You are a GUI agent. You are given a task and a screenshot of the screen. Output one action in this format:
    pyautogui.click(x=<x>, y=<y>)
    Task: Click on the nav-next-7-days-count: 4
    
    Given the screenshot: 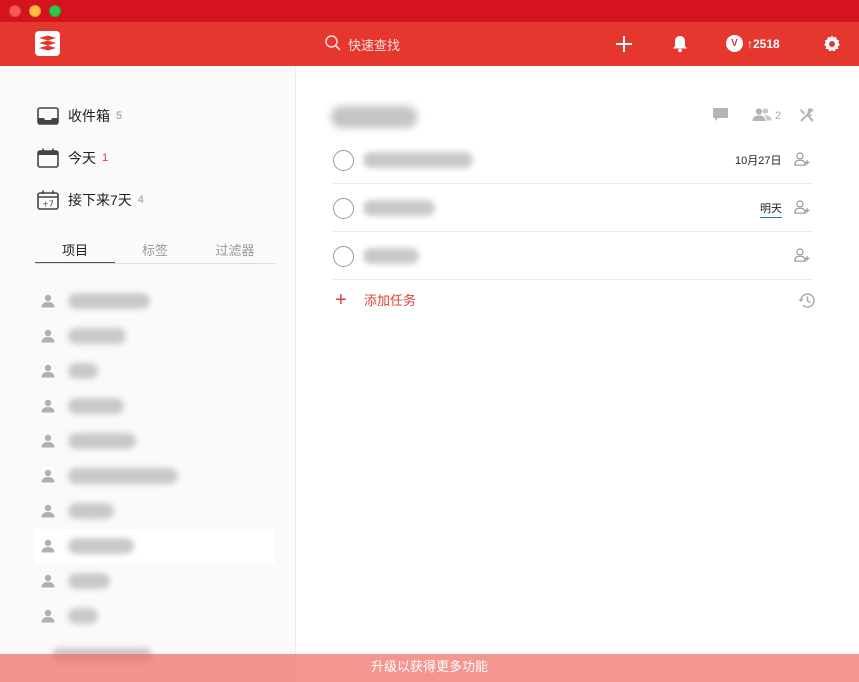 What is the action you would take?
    pyautogui.click(x=140, y=200)
    